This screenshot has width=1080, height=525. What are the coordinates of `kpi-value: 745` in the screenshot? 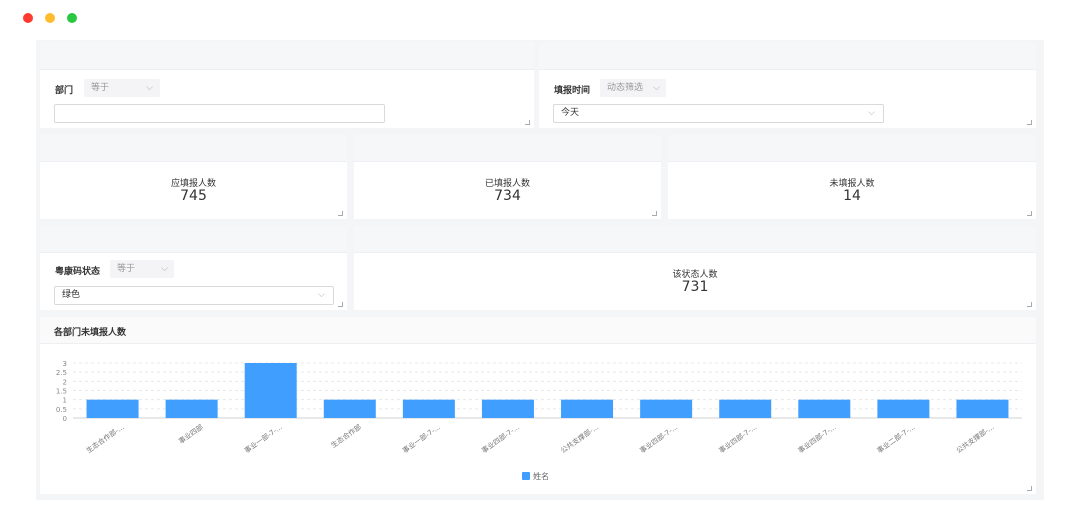 It's located at (193, 196).